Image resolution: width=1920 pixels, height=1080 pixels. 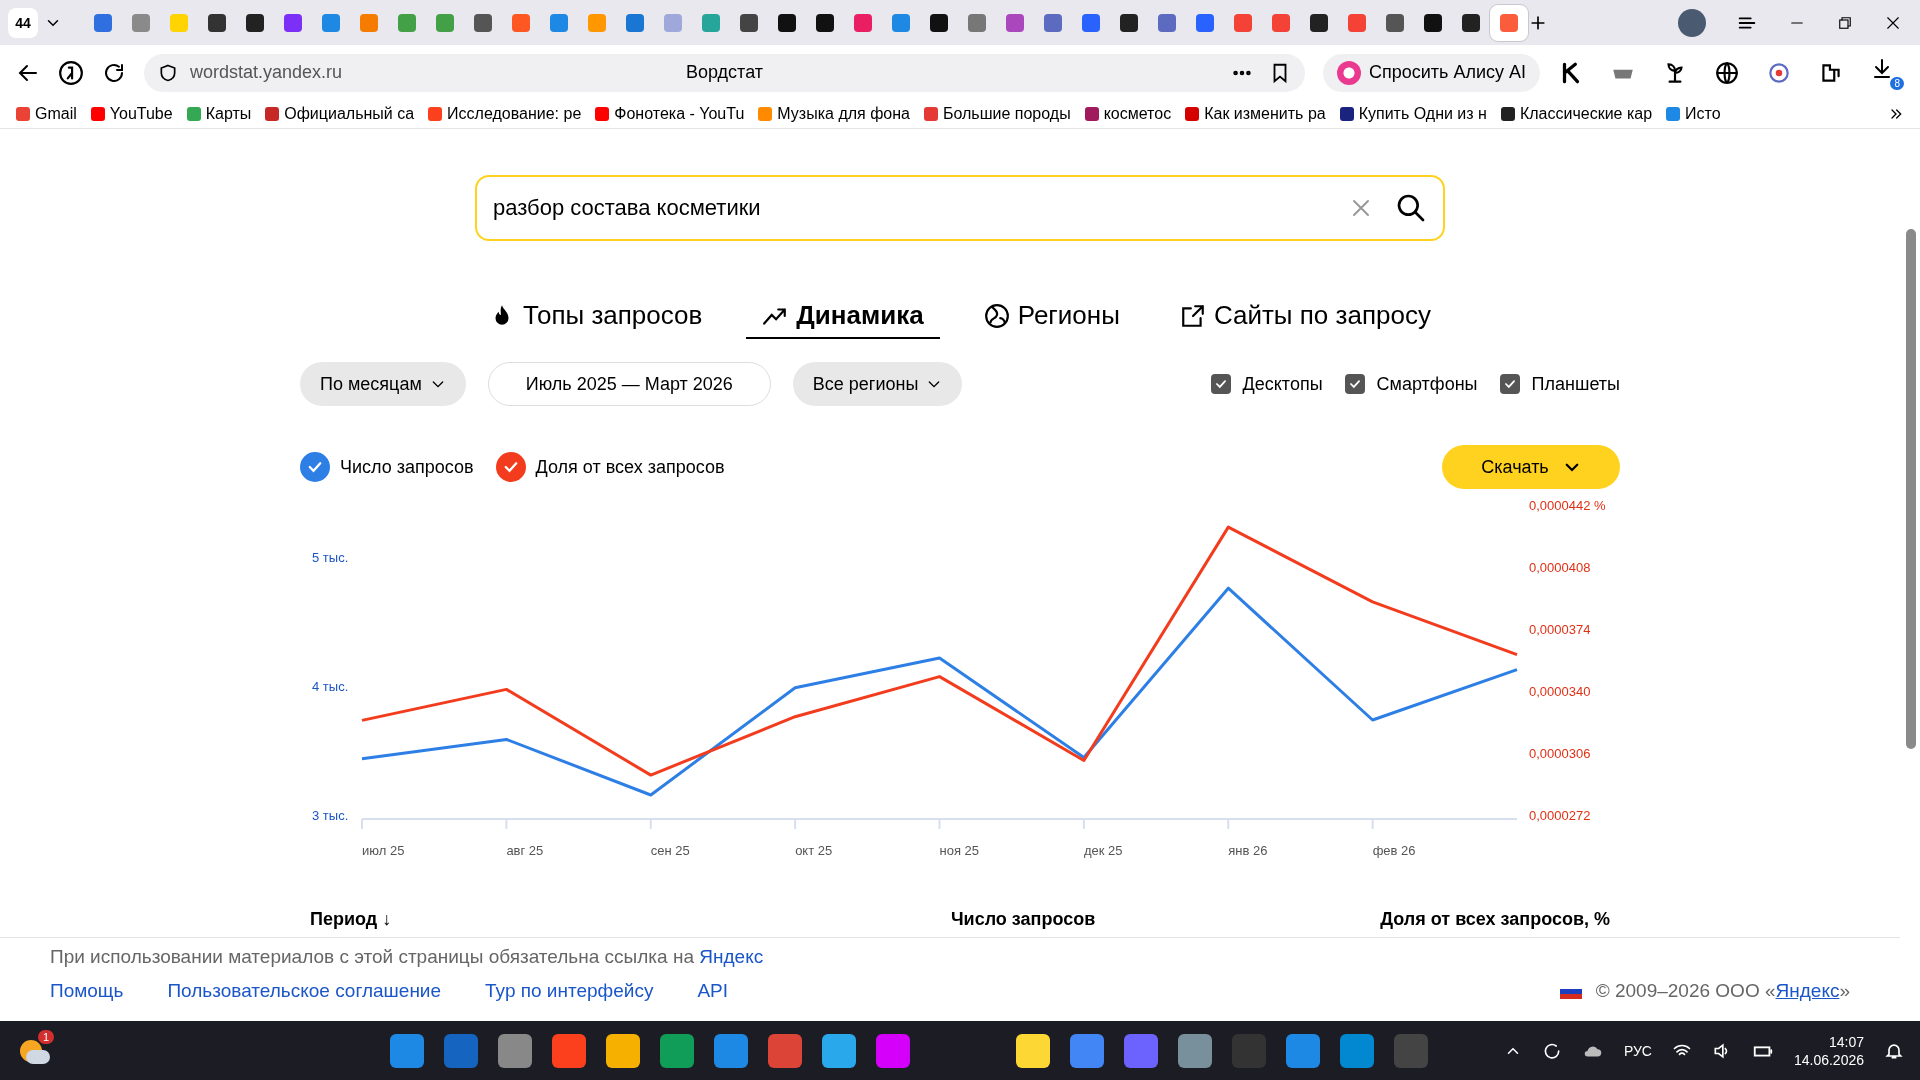 I want to click on bell-icon, so click(x=1894, y=1051).